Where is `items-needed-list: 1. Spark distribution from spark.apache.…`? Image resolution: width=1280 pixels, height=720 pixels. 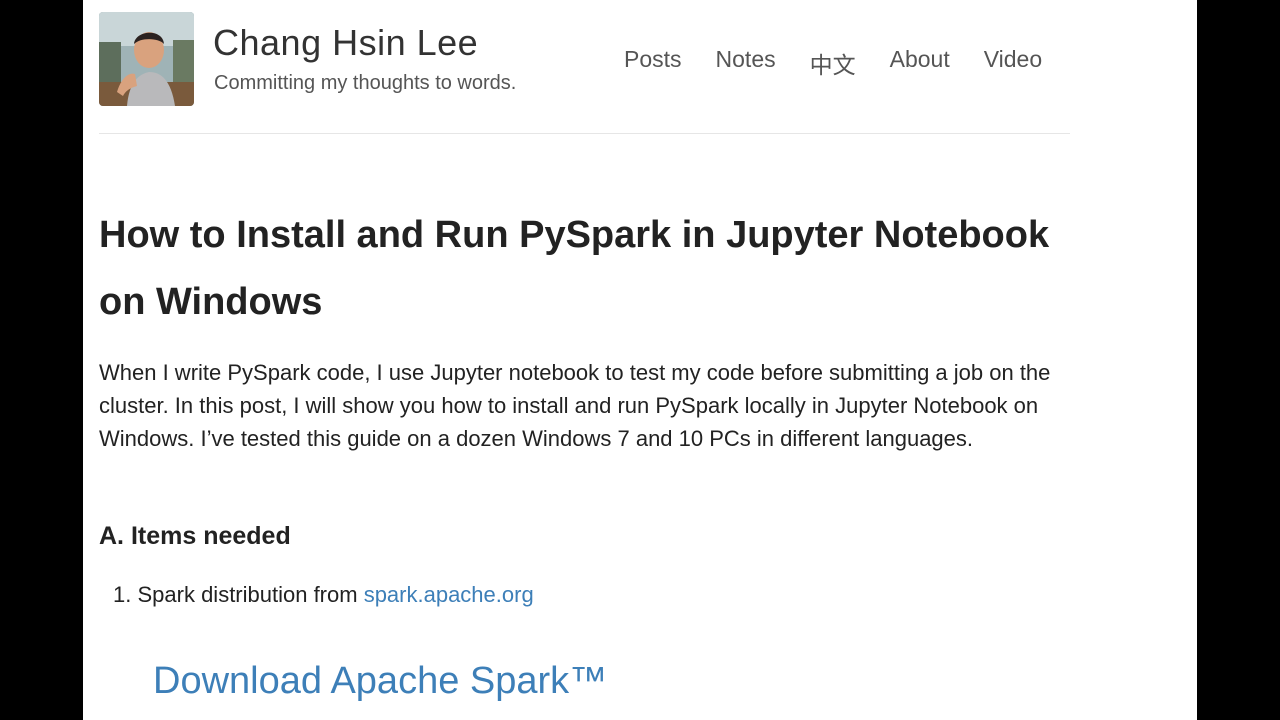 items-needed-list: 1. Spark distribution from spark.apache.… is located at coordinates (323, 595).